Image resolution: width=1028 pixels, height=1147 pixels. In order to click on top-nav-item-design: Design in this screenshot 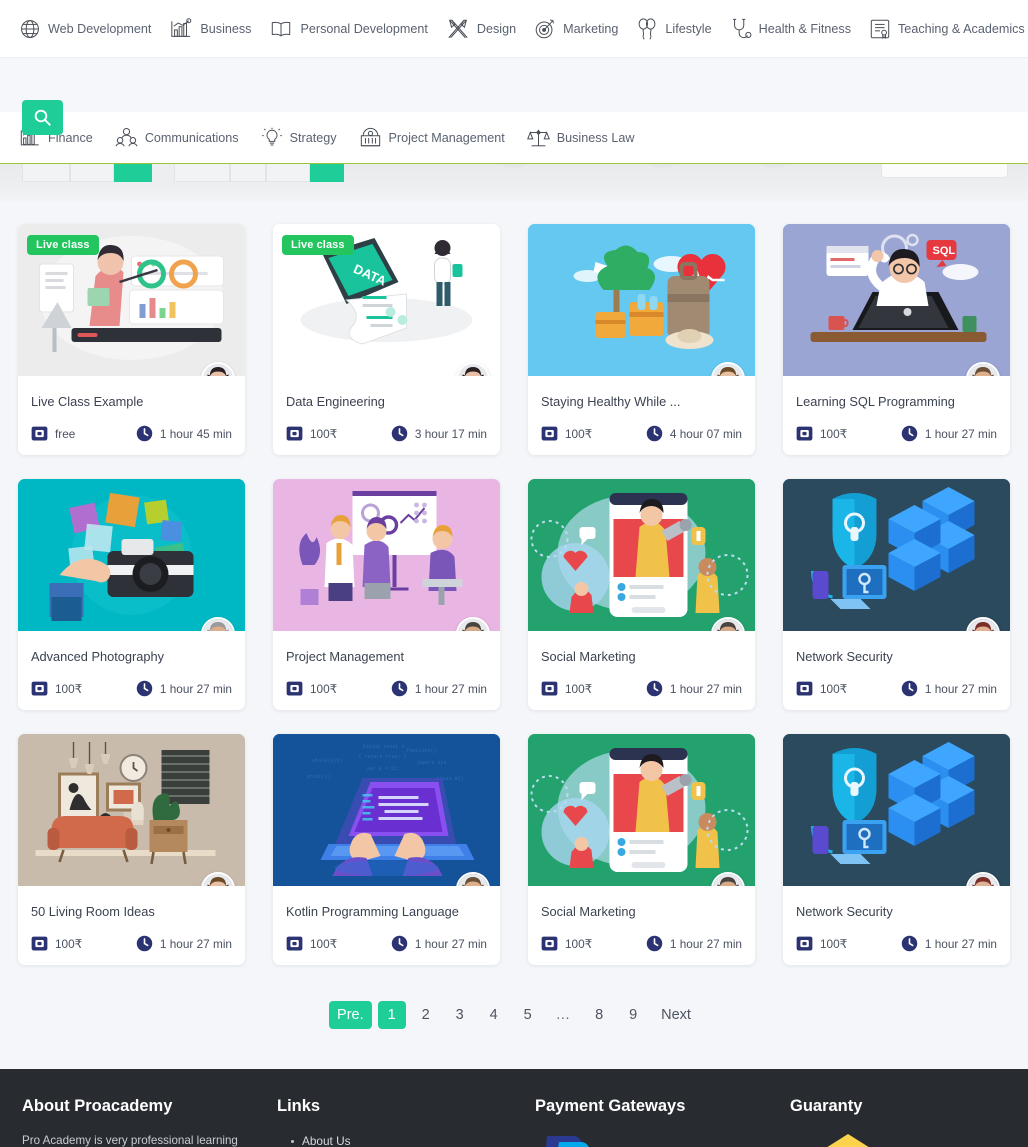, I will do `click(481, 28)`.